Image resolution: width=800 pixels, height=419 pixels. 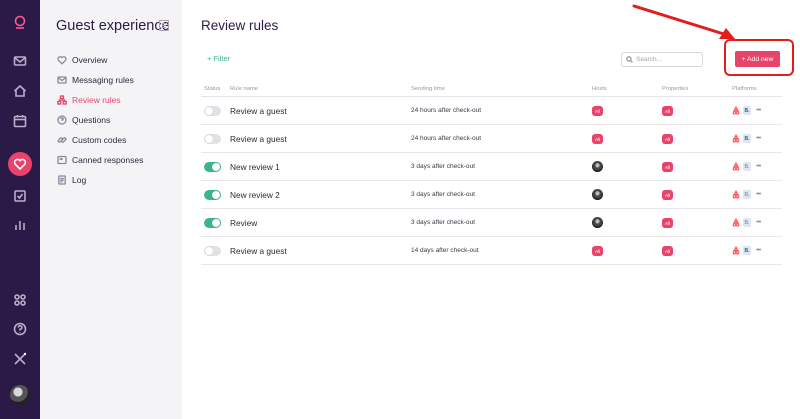 I want to click on sidebar-item-label: Messaging rules, so click(x=103, y=80).